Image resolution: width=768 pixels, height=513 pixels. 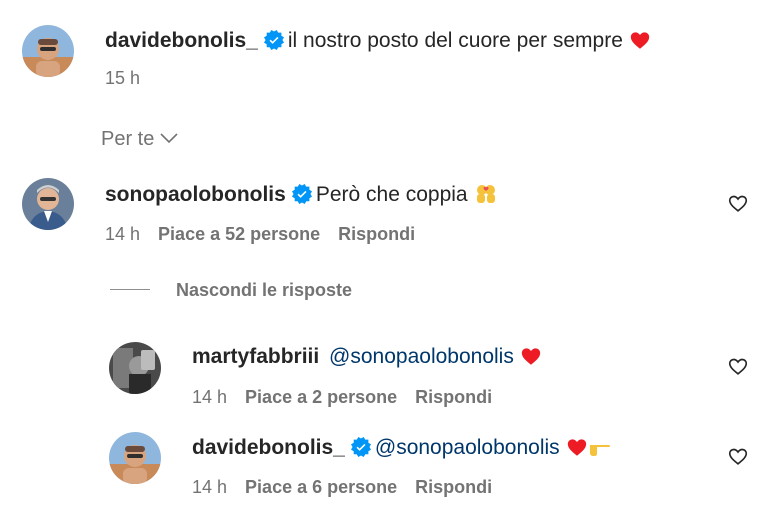 I want to click on sort-label: Per te, so click(x=128, y=139).